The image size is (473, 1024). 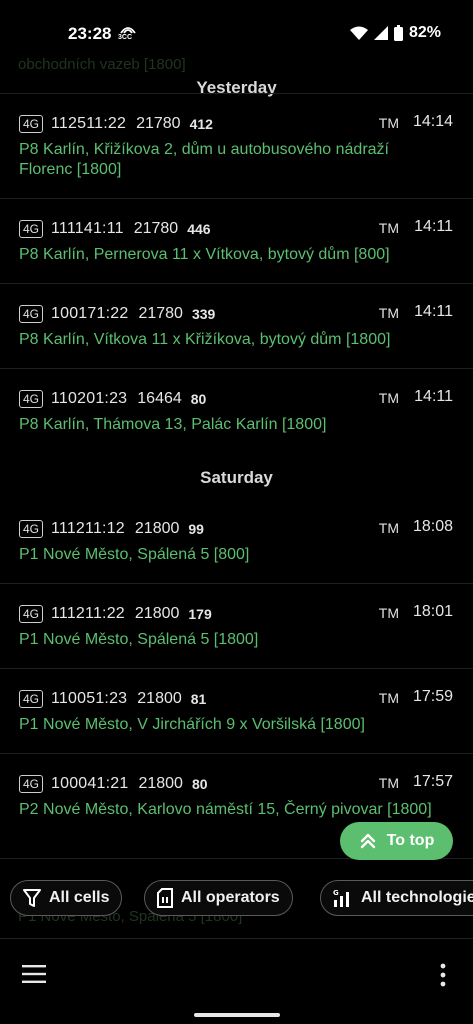 I want to click on battery-percent: 82%, so click(x=424, y=32).